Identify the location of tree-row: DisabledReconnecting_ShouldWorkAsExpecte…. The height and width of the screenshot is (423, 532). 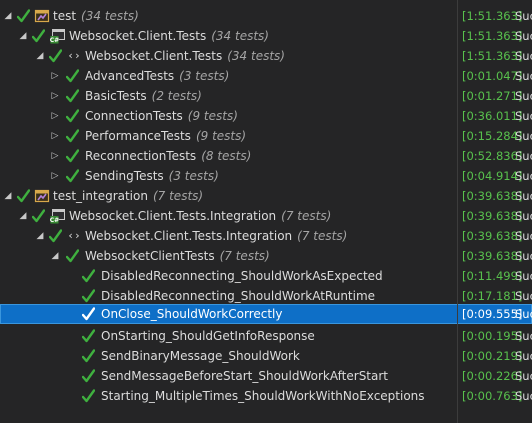
(266, 276).